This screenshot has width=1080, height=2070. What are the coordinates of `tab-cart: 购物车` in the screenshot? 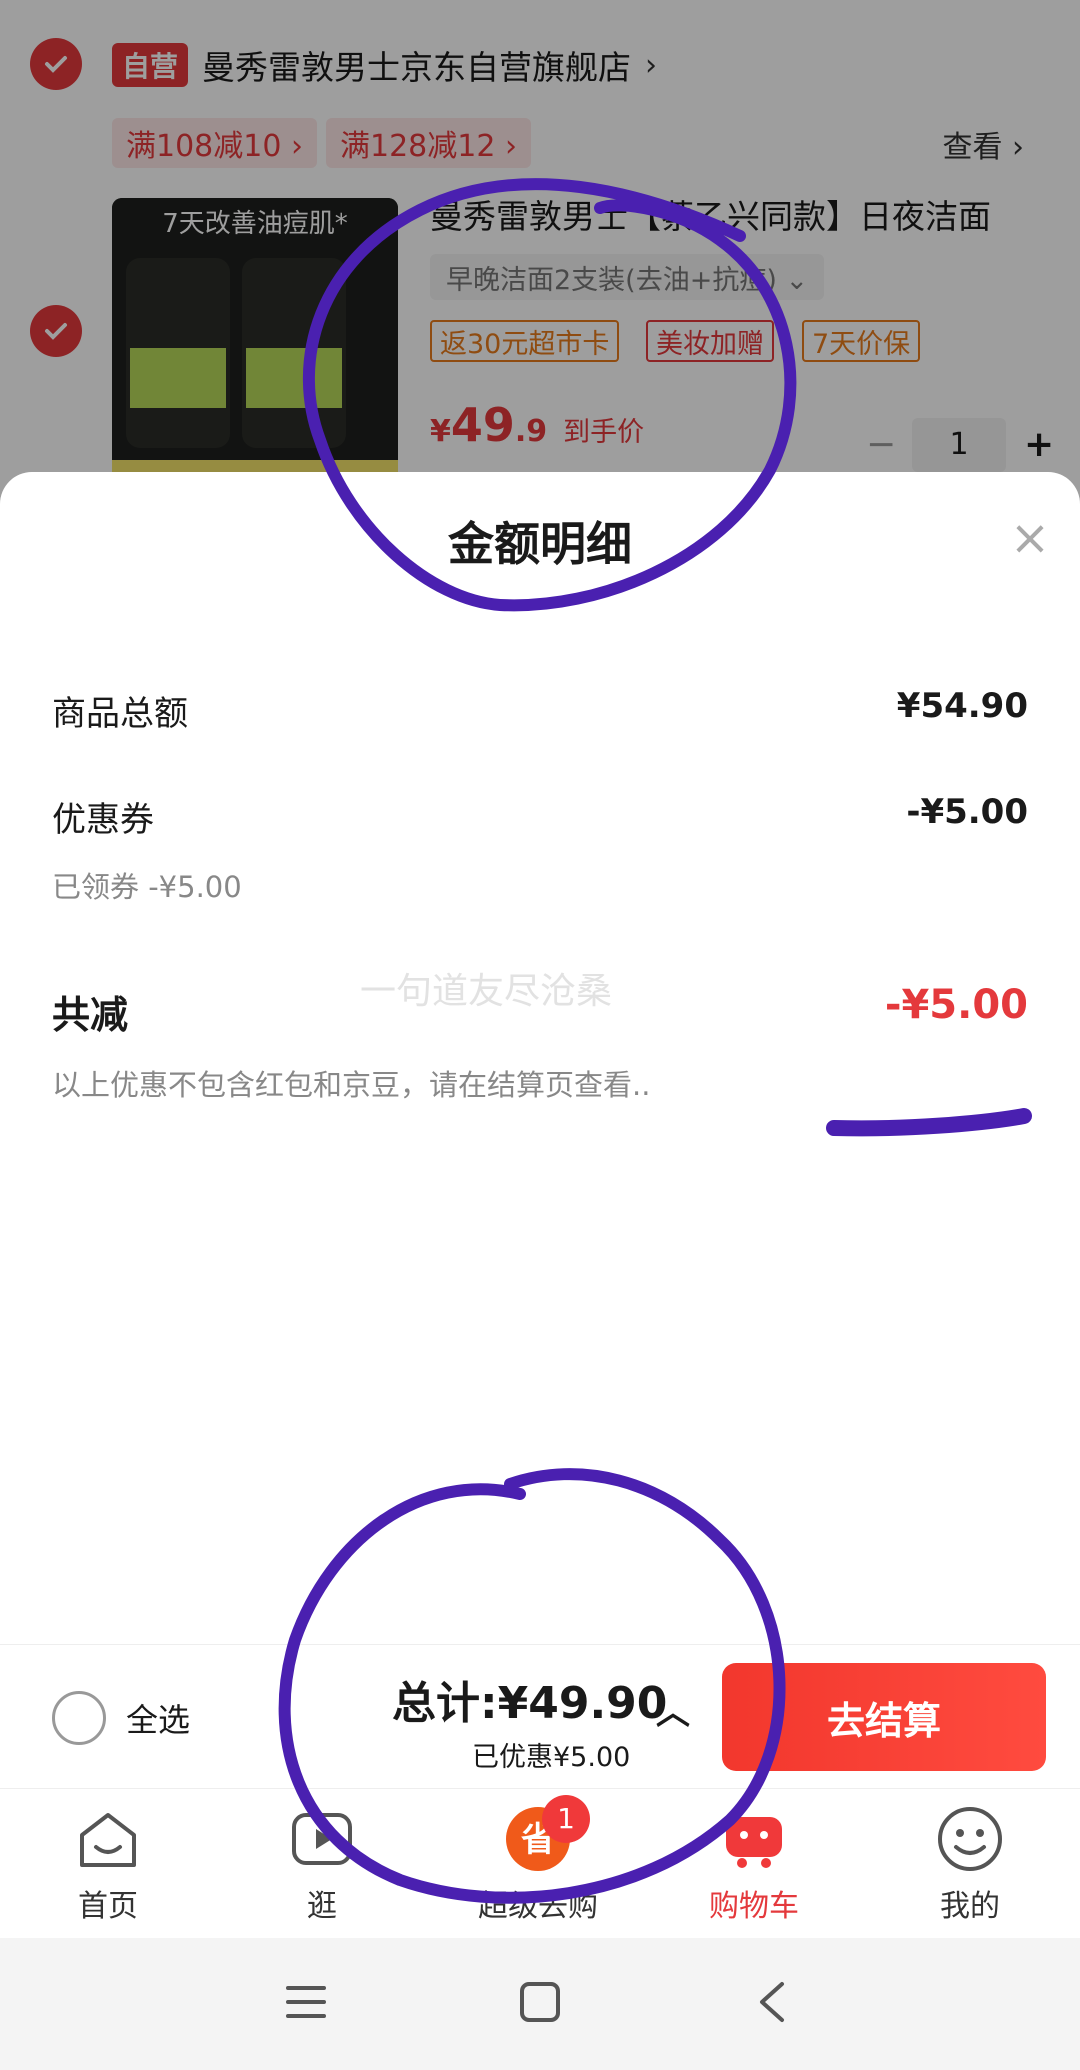 It's located at (754, 1864).